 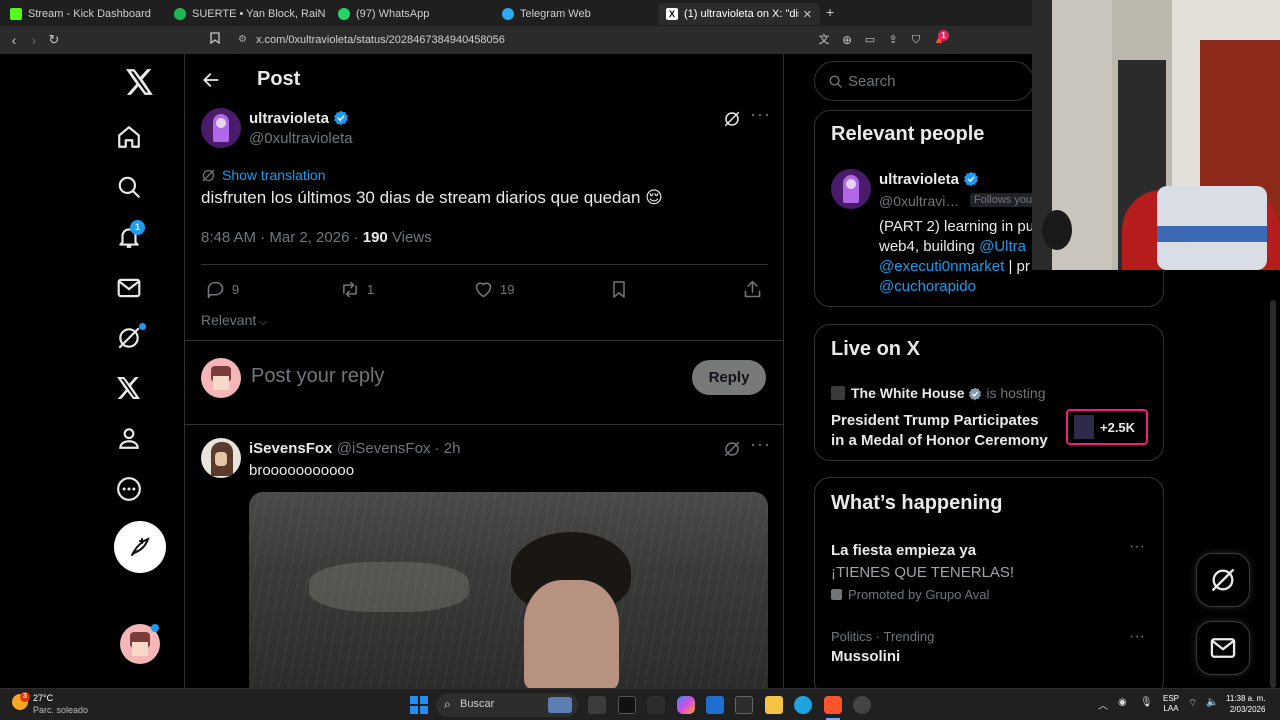 What do you see at coordinates (959, 287) in the screenshot?
I see `bio-mention: @cuchorapido` at bounding box center [959, 287].